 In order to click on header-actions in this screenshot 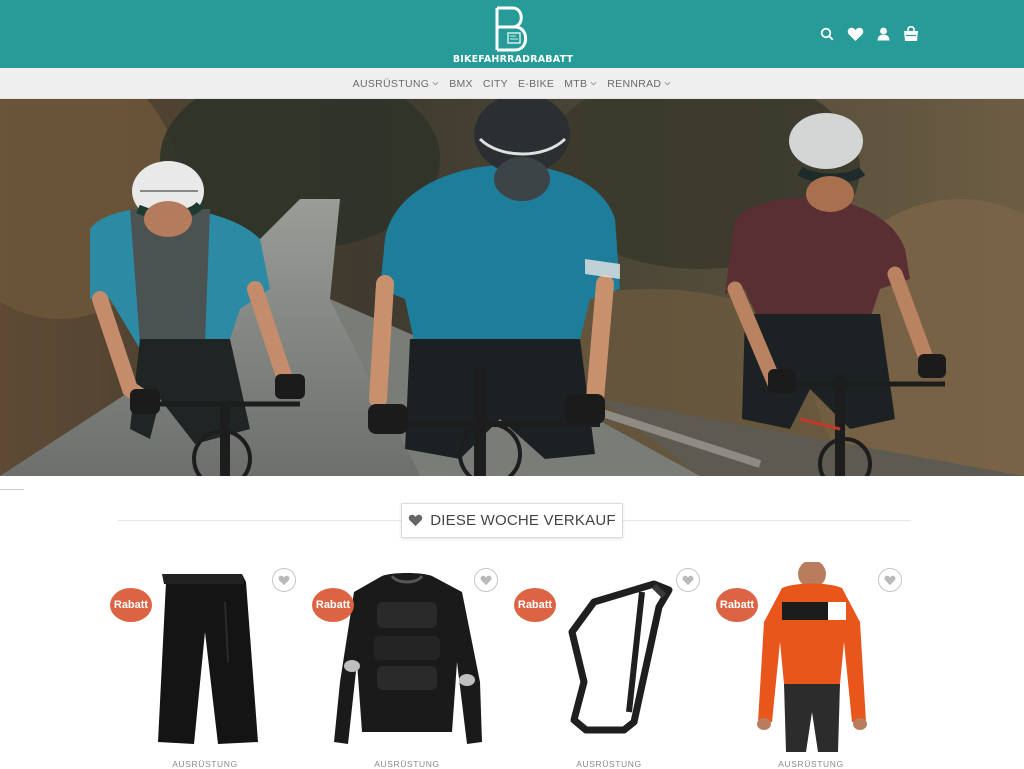, I will do `click(869, 34)`.